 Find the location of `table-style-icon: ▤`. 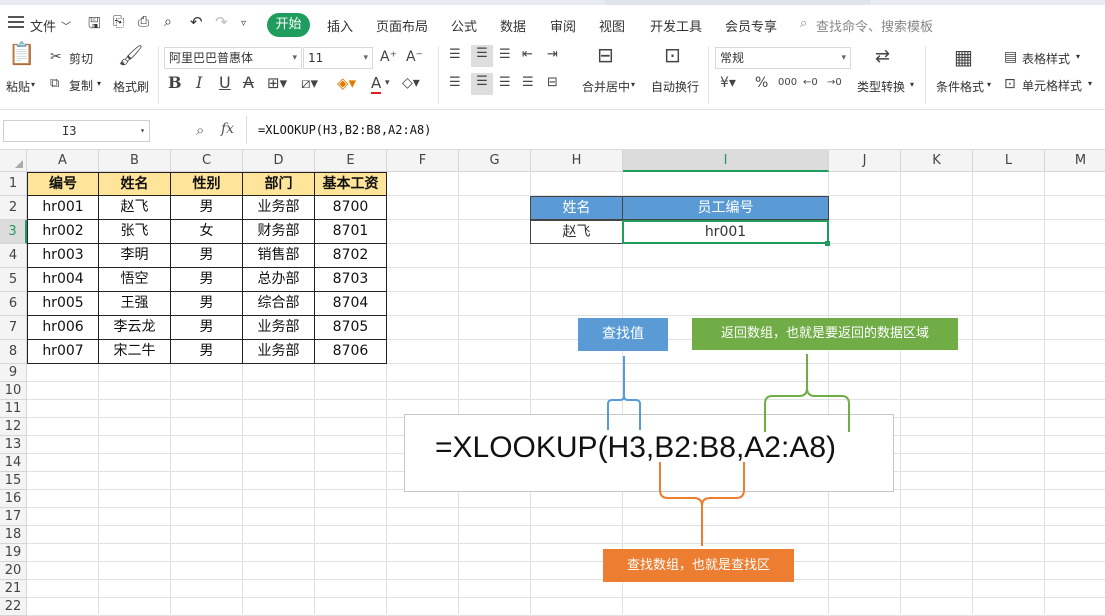

table-style-icon: ▤ is located at coordinates (1010, 57).